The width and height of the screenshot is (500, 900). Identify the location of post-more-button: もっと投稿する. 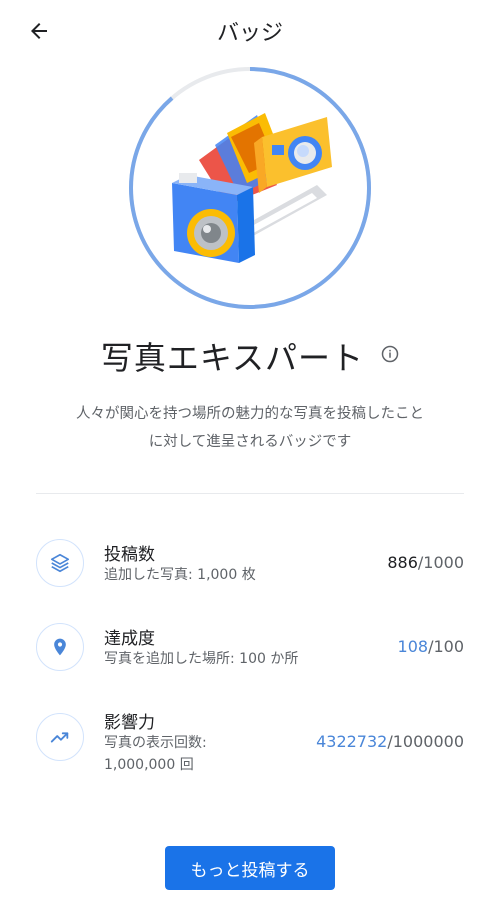
(250, 868).